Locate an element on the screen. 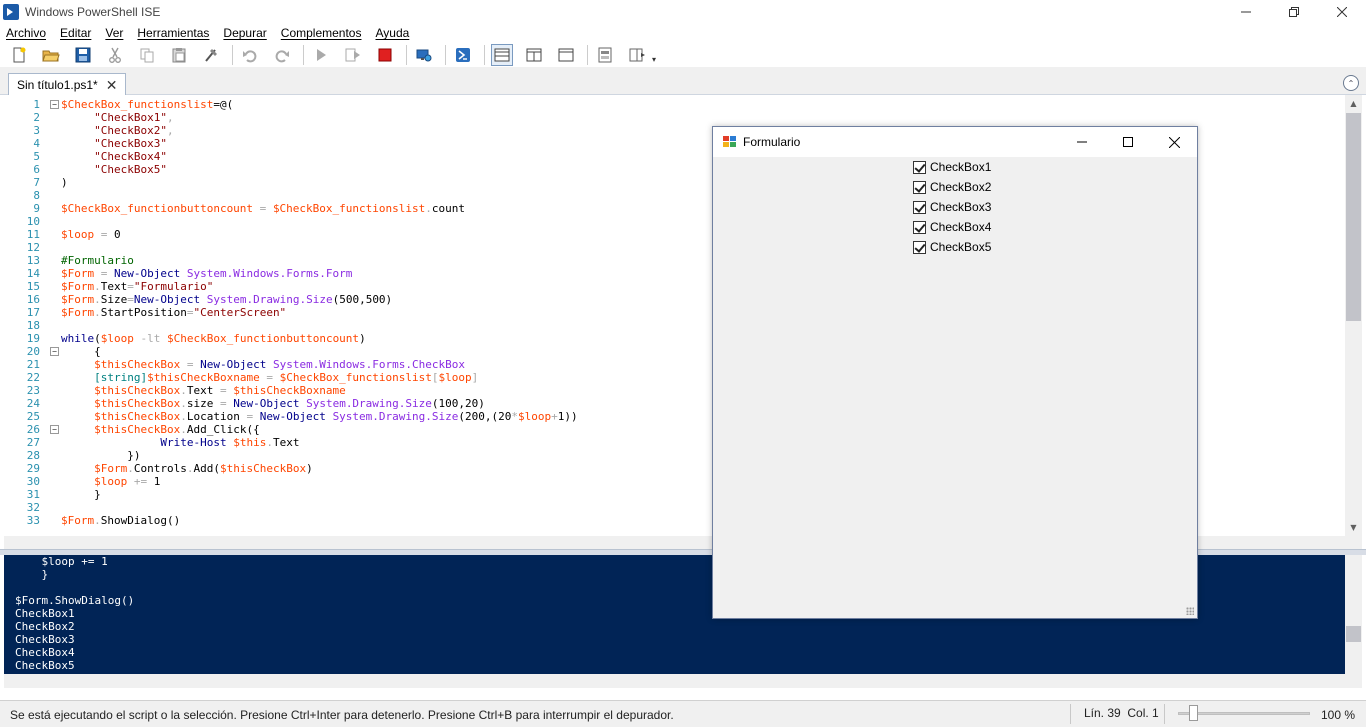  cut-button is located at coordinates (115, 55).